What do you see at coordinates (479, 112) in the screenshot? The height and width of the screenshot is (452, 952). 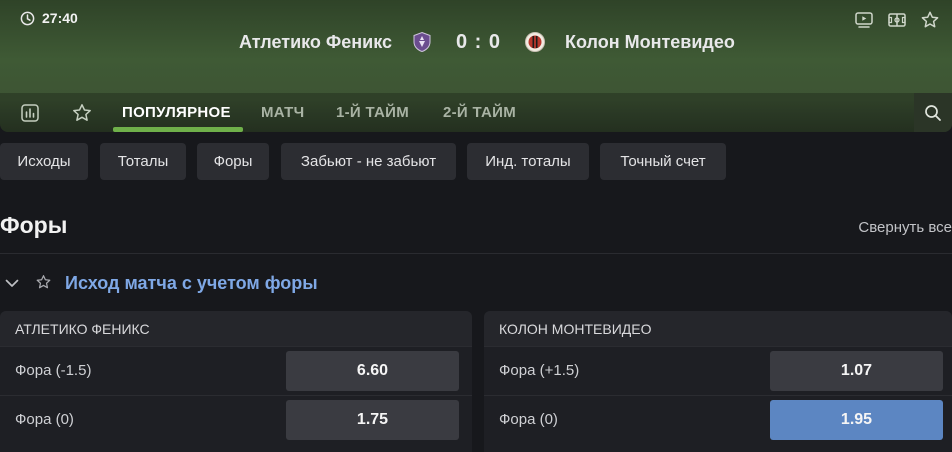 I see `tab-second-half: 2-Й ТАЙМ` at bounding box center [479, 112].